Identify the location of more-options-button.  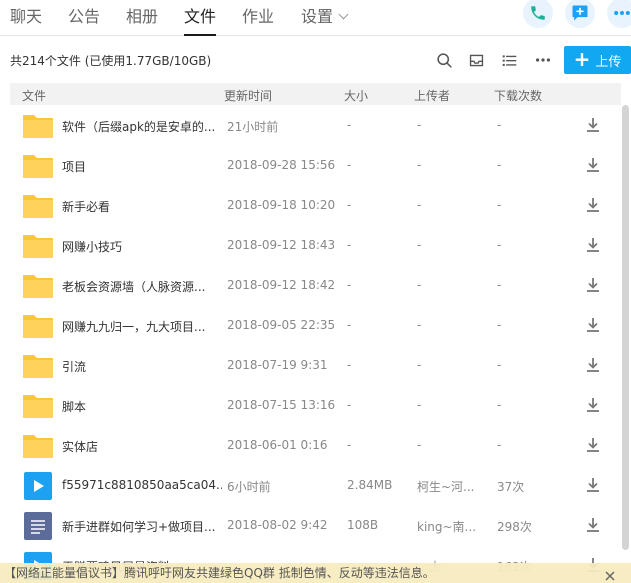
(543, 60).